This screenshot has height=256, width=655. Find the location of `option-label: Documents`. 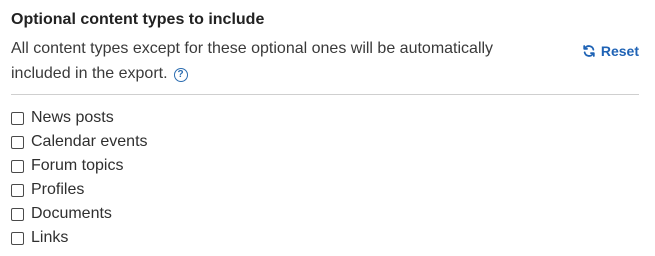

option-label: Documents is located at coordinates (71, 213).